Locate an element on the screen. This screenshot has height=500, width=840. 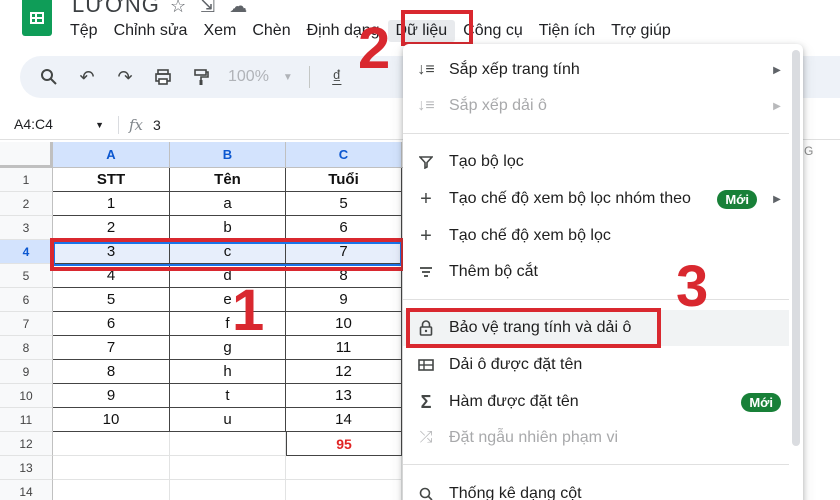
row-header: 3 is located at coordinates (26, 228).